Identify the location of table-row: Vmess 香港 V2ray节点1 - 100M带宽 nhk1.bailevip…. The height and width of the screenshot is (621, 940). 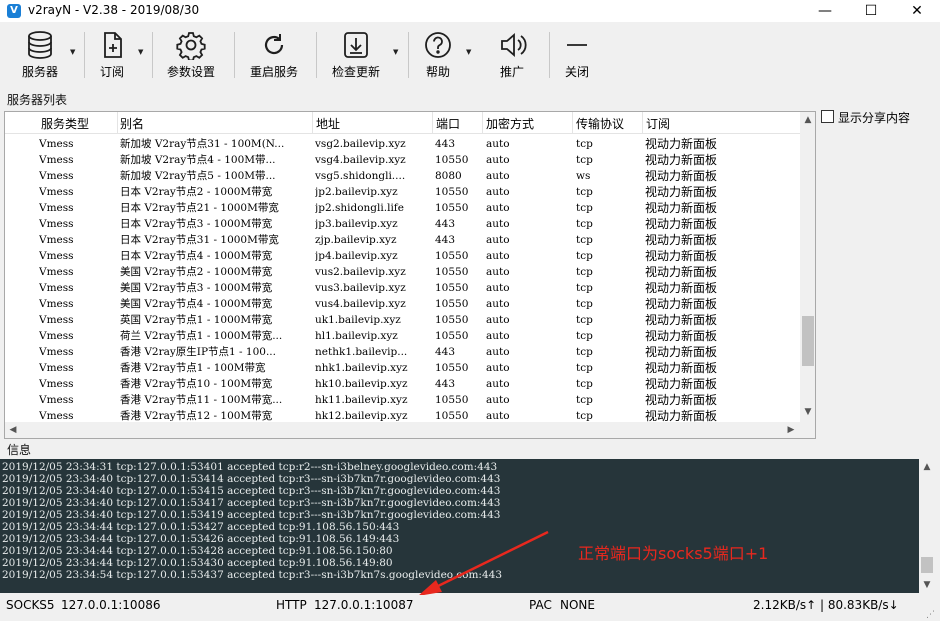
(402, 368).